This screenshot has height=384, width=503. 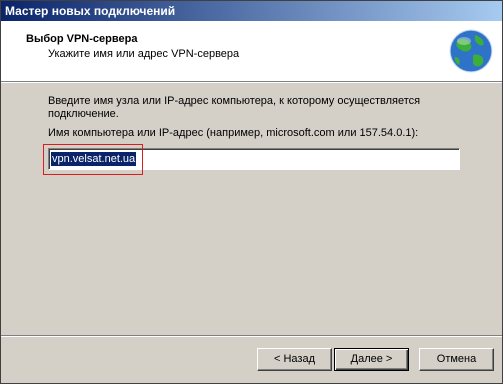 I want to click on header-title: Выбор VPN-сервера, so click(x=82, y=39).